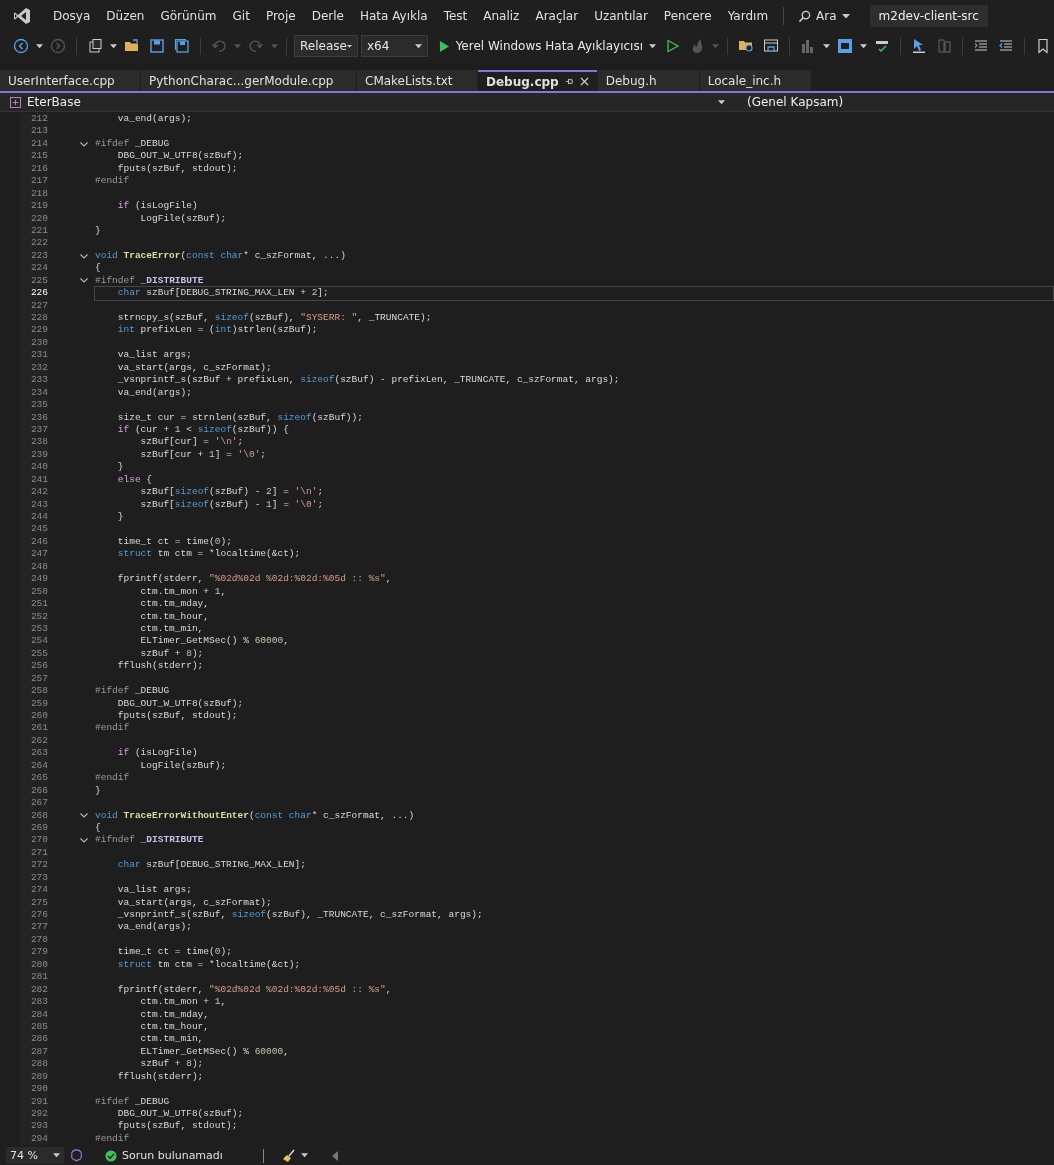 This screenshot has width=1054, height=1165. Describe the element at coordinates (34, 156) in the screenshot. I see `line-number: 215` at that location.